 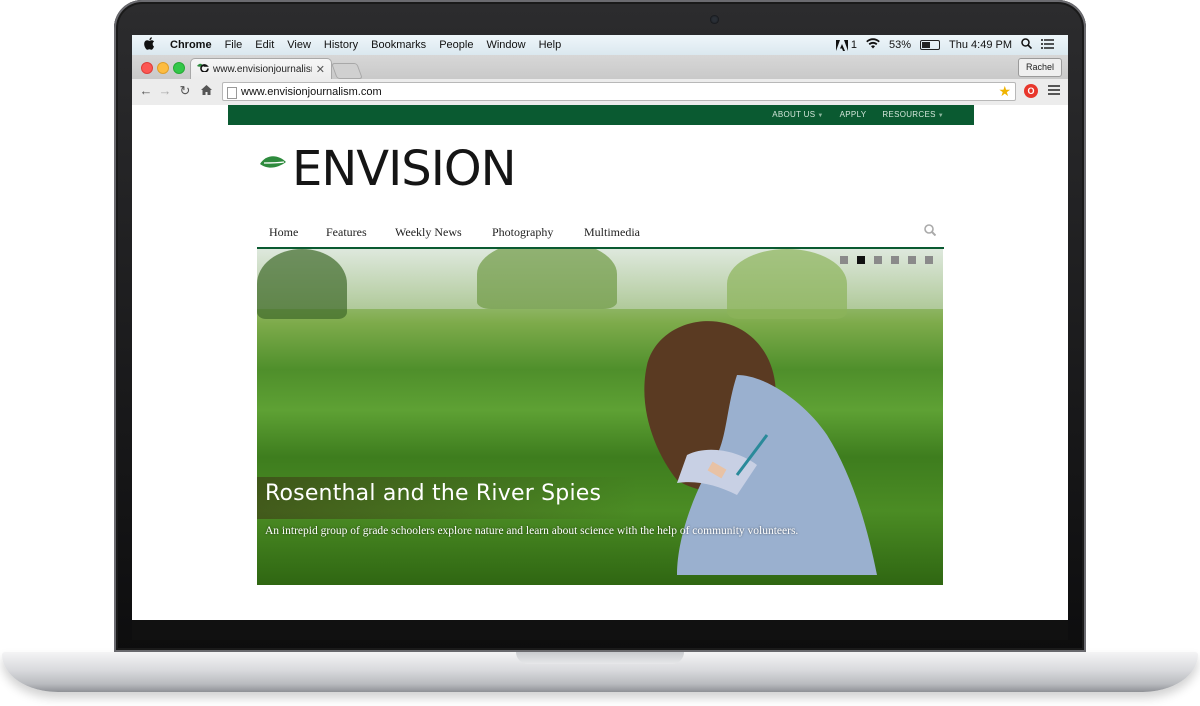 I want to click on battery-icon, so click(x=930, y=45).